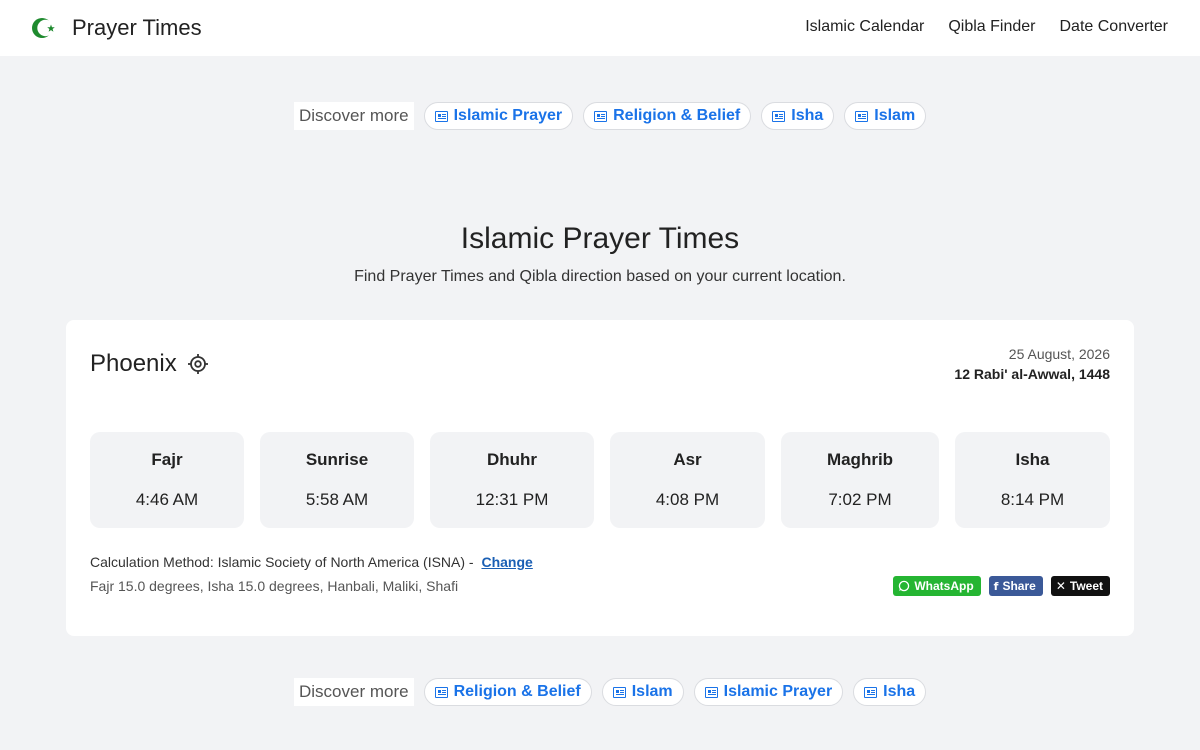  I want to click on prayer-name: Sunrise, so click(337, 459).